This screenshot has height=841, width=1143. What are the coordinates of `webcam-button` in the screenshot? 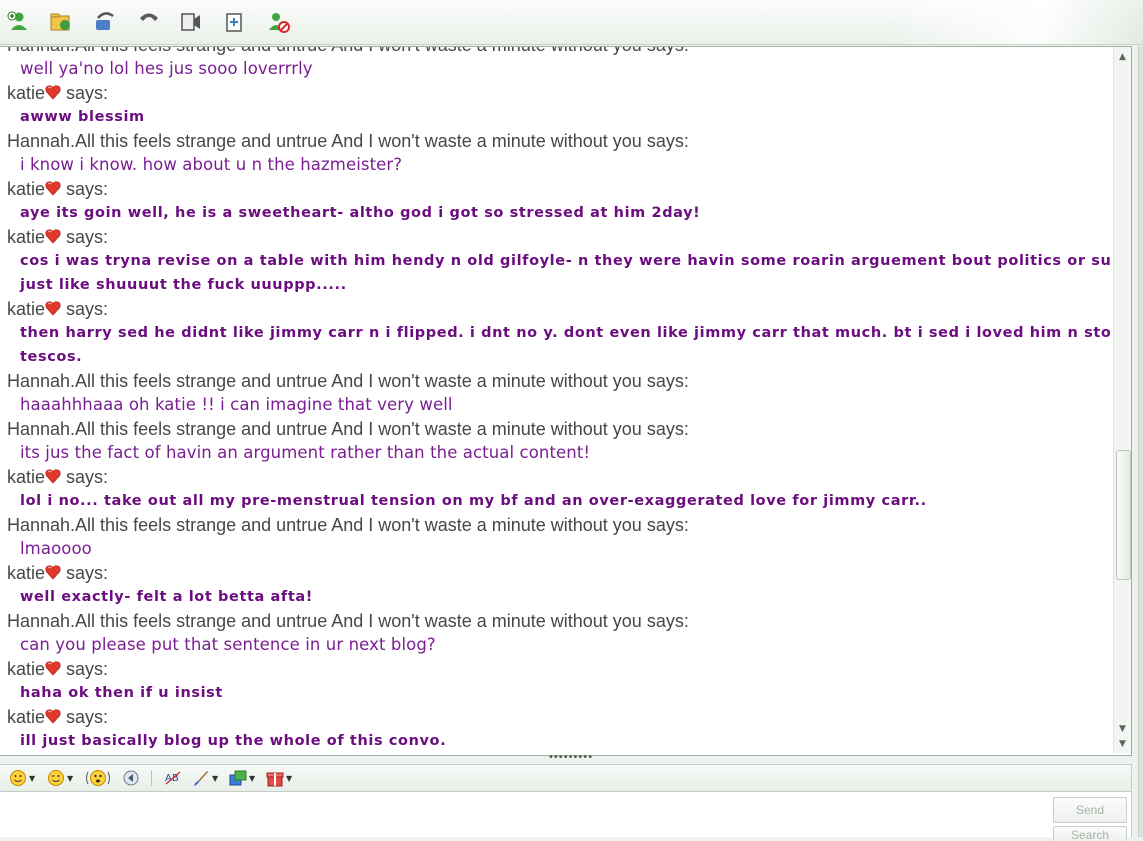 It's located at (191, 22).